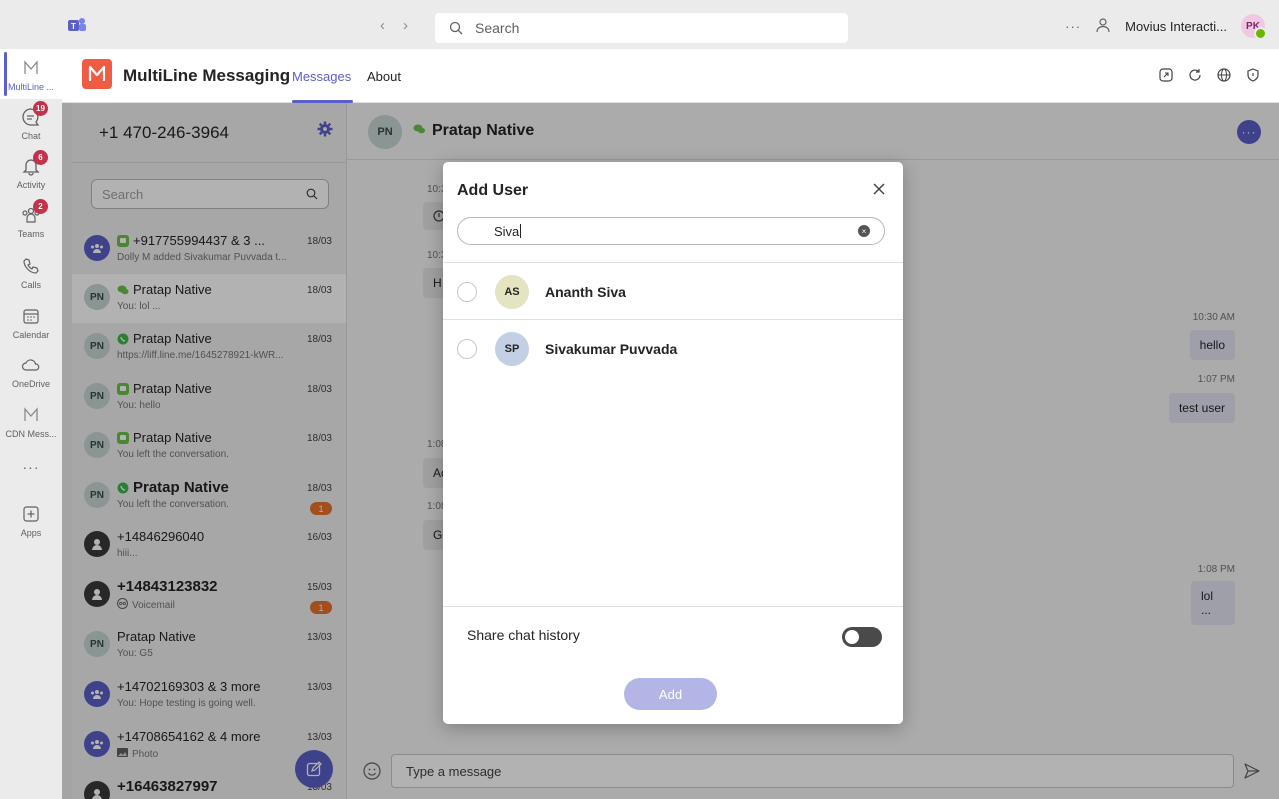 This screenshot has width=1279, height=799. Describe the element at coordinates (31, 335) in the screenshot. I see `rail-label: Calendar` at that location.